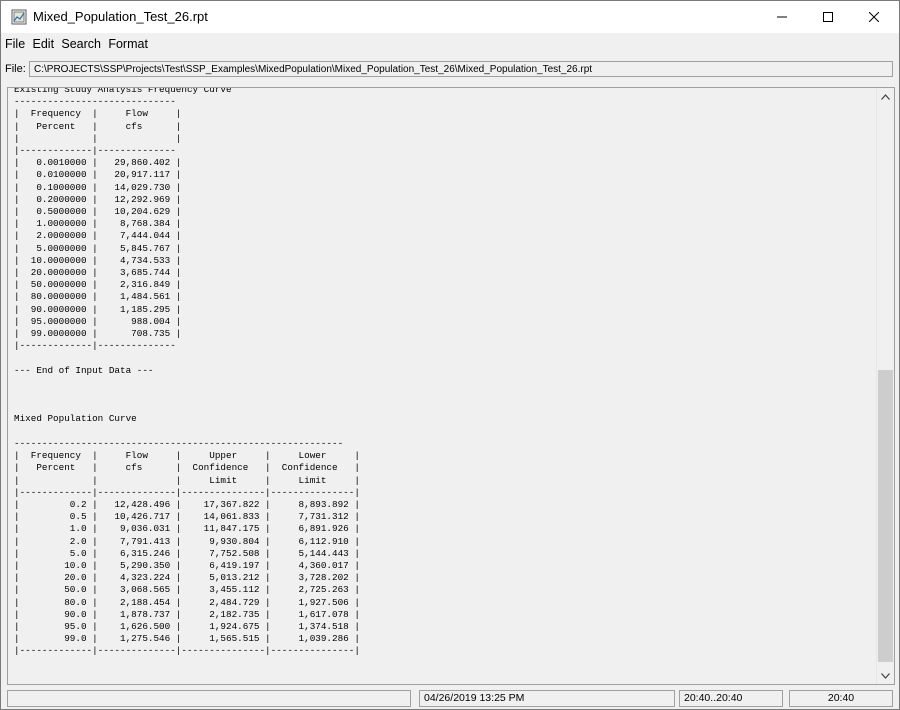  What do you see at coordinates (209, 698) in the screenshot?
I see `status-message` at bounding box center [209, 698].